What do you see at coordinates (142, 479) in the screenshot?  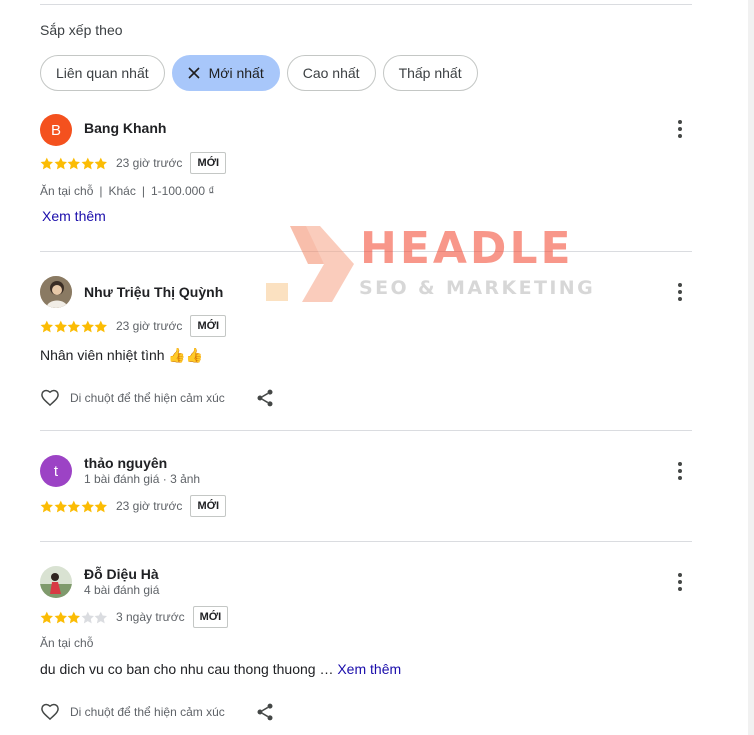 I see `reviewer-meta: 1 bài đánh giá · 3 ảnh` at bounding box center [142, 479].